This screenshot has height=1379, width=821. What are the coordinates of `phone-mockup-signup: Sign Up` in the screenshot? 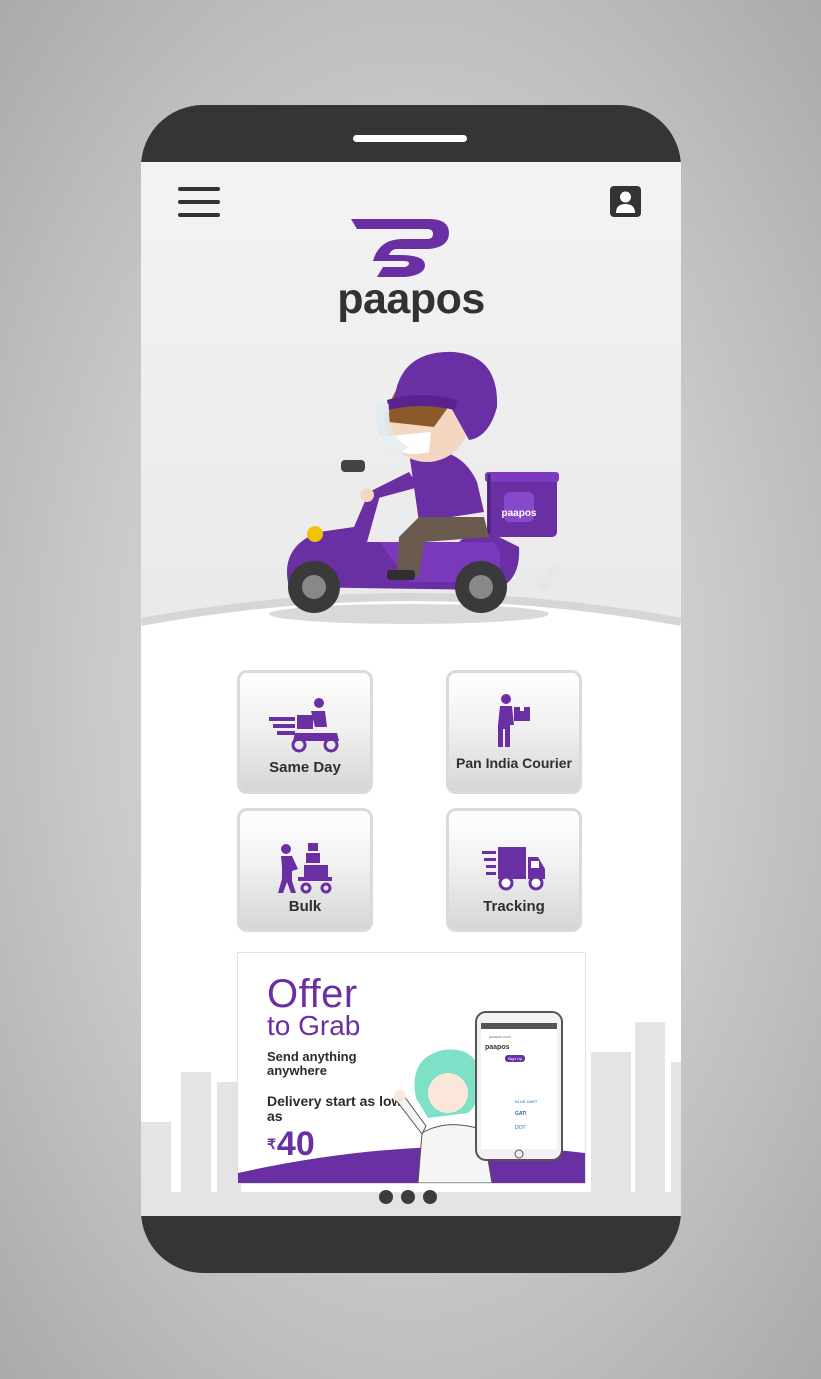 It's located at (515, 1058).